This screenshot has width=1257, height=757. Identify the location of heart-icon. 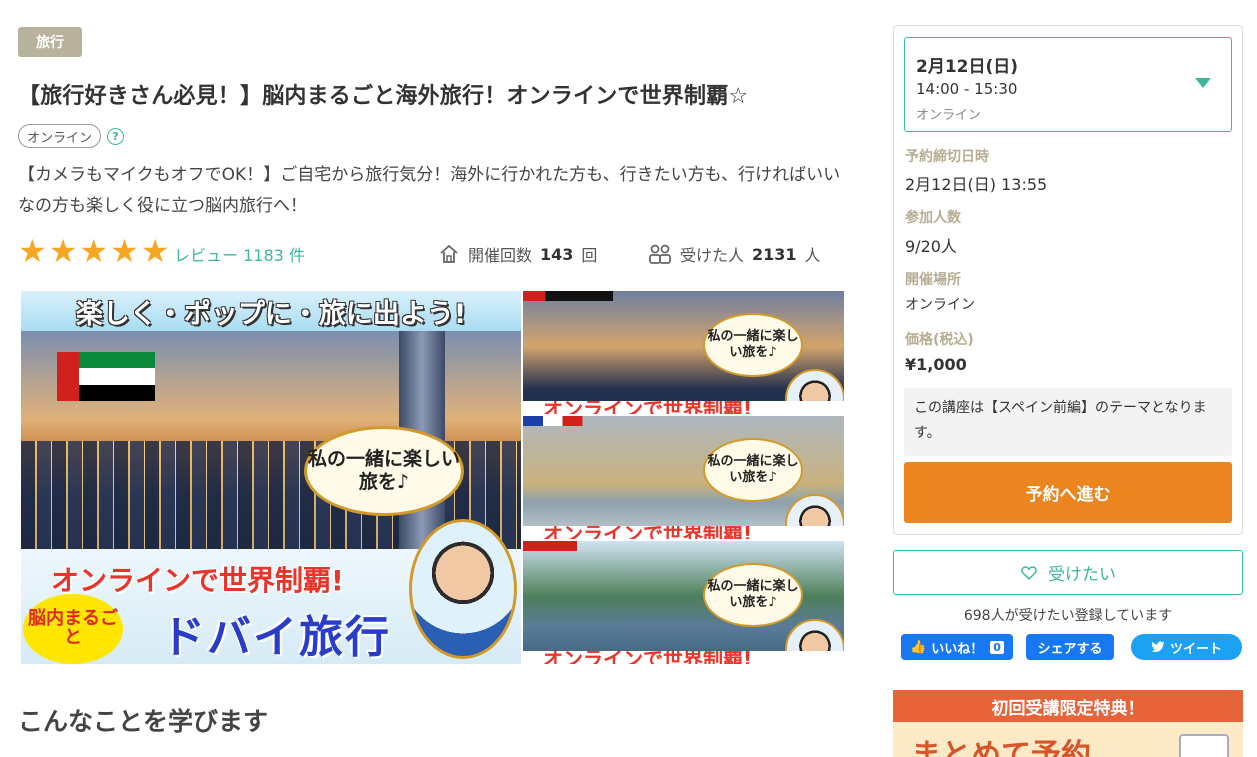
(1029, 572).